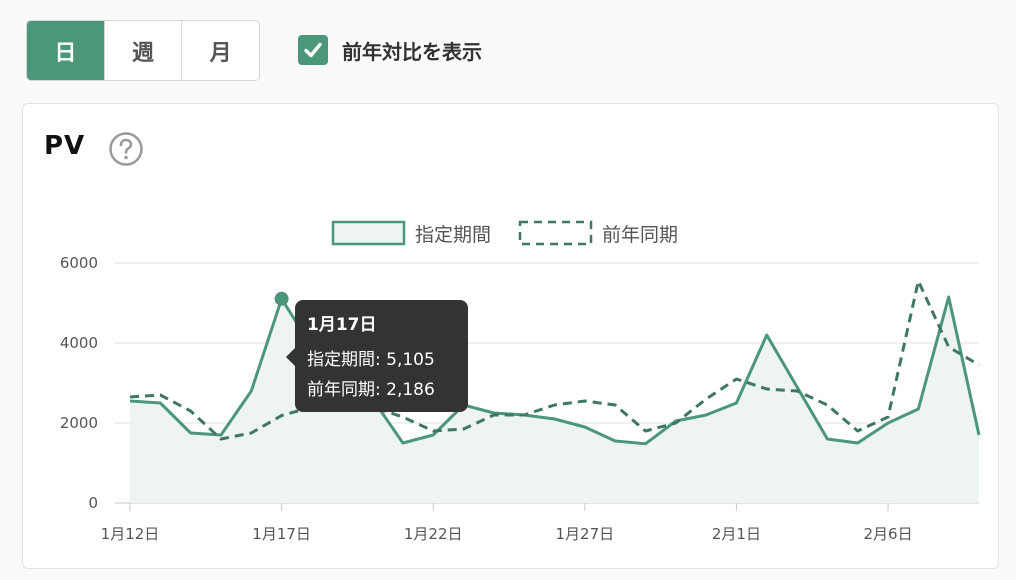  I want to click on y-tick-label: 0, so click(93, 503).